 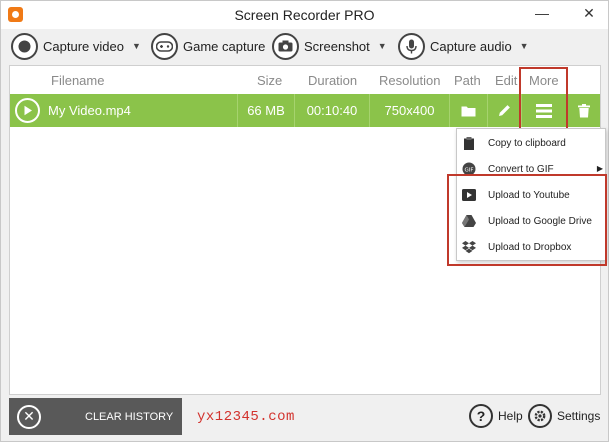 I want to click on upload-highlight-box, so click(x=527, y=220).